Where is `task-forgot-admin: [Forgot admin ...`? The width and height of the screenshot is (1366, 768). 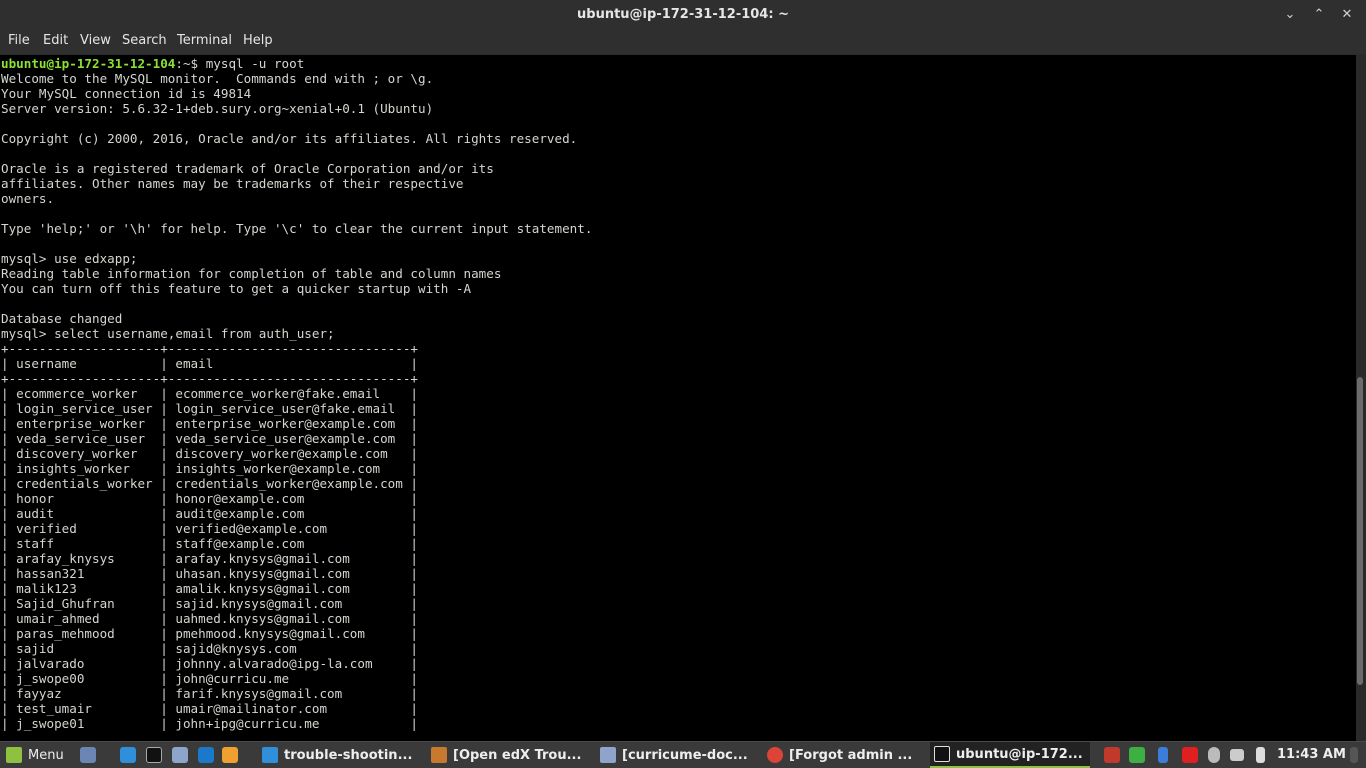
task-forgot-admin: [Forgot admin ... is located at coordinates (848, 755).